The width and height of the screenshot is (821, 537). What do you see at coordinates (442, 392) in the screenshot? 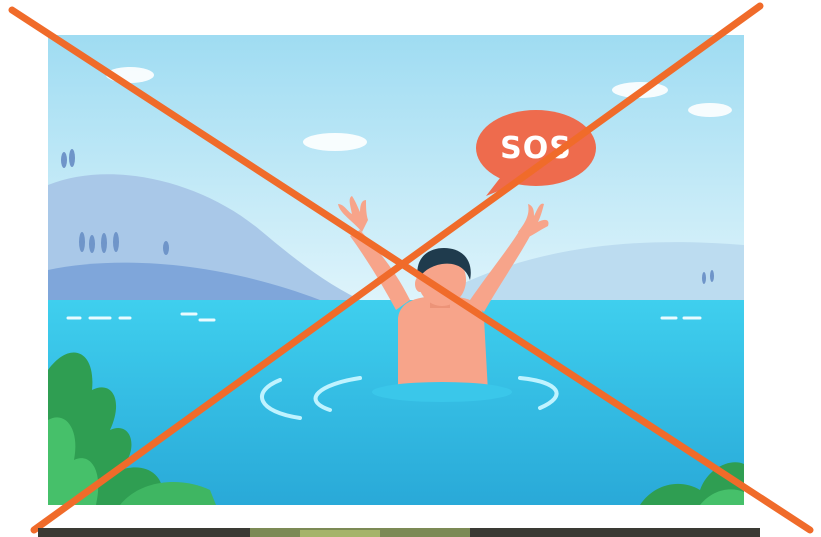
I see `water-surface-around-body` at bounding box center [442, 392].